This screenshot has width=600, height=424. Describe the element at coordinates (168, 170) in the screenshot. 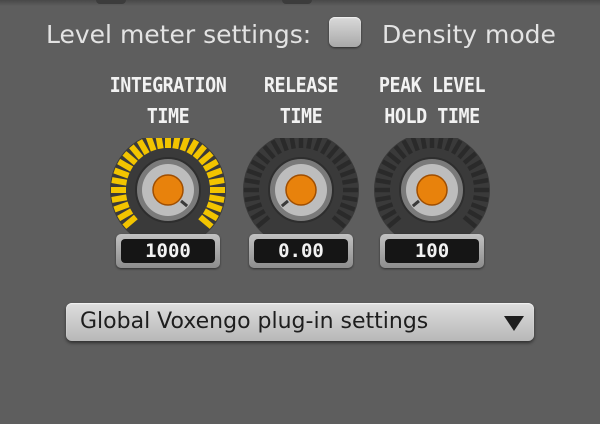

I see `integration-time-control: INTEGRATION TIME 1000` at that location.